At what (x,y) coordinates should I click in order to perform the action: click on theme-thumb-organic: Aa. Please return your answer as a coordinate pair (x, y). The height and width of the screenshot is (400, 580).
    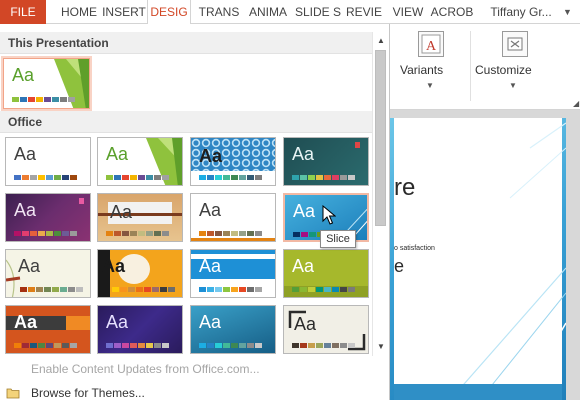
    Looking at the image, I should click on (48, 217).